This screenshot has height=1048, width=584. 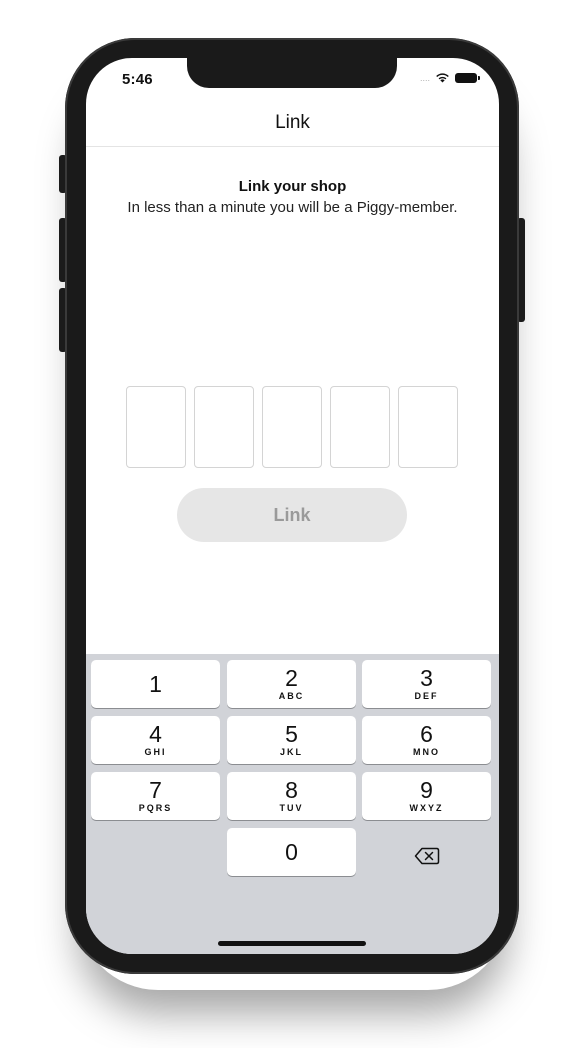 What do you see at coordinates (292, 515) in the screenshot?
I see `link-button: Link` at bounding box center [292, 515].